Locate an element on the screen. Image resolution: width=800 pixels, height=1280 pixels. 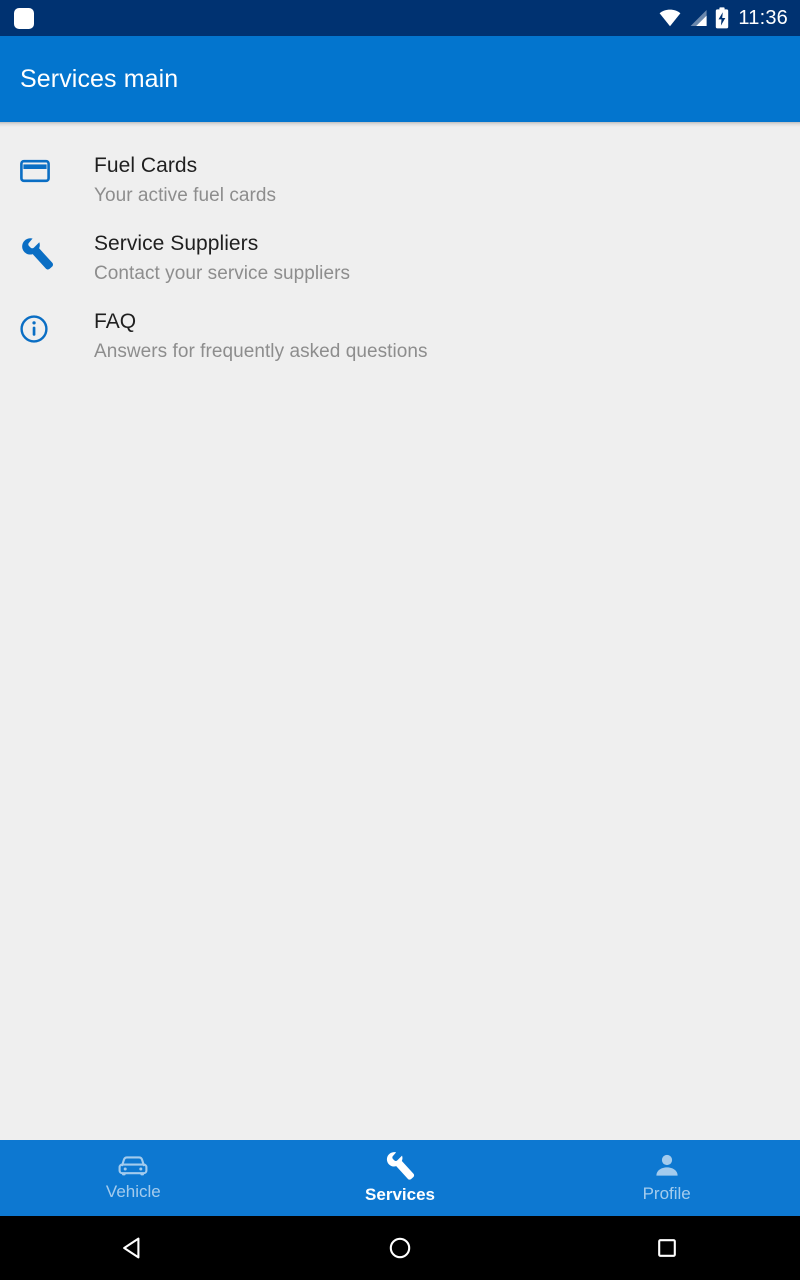
back-triangle-icon is located at coordinates (133, 1248).